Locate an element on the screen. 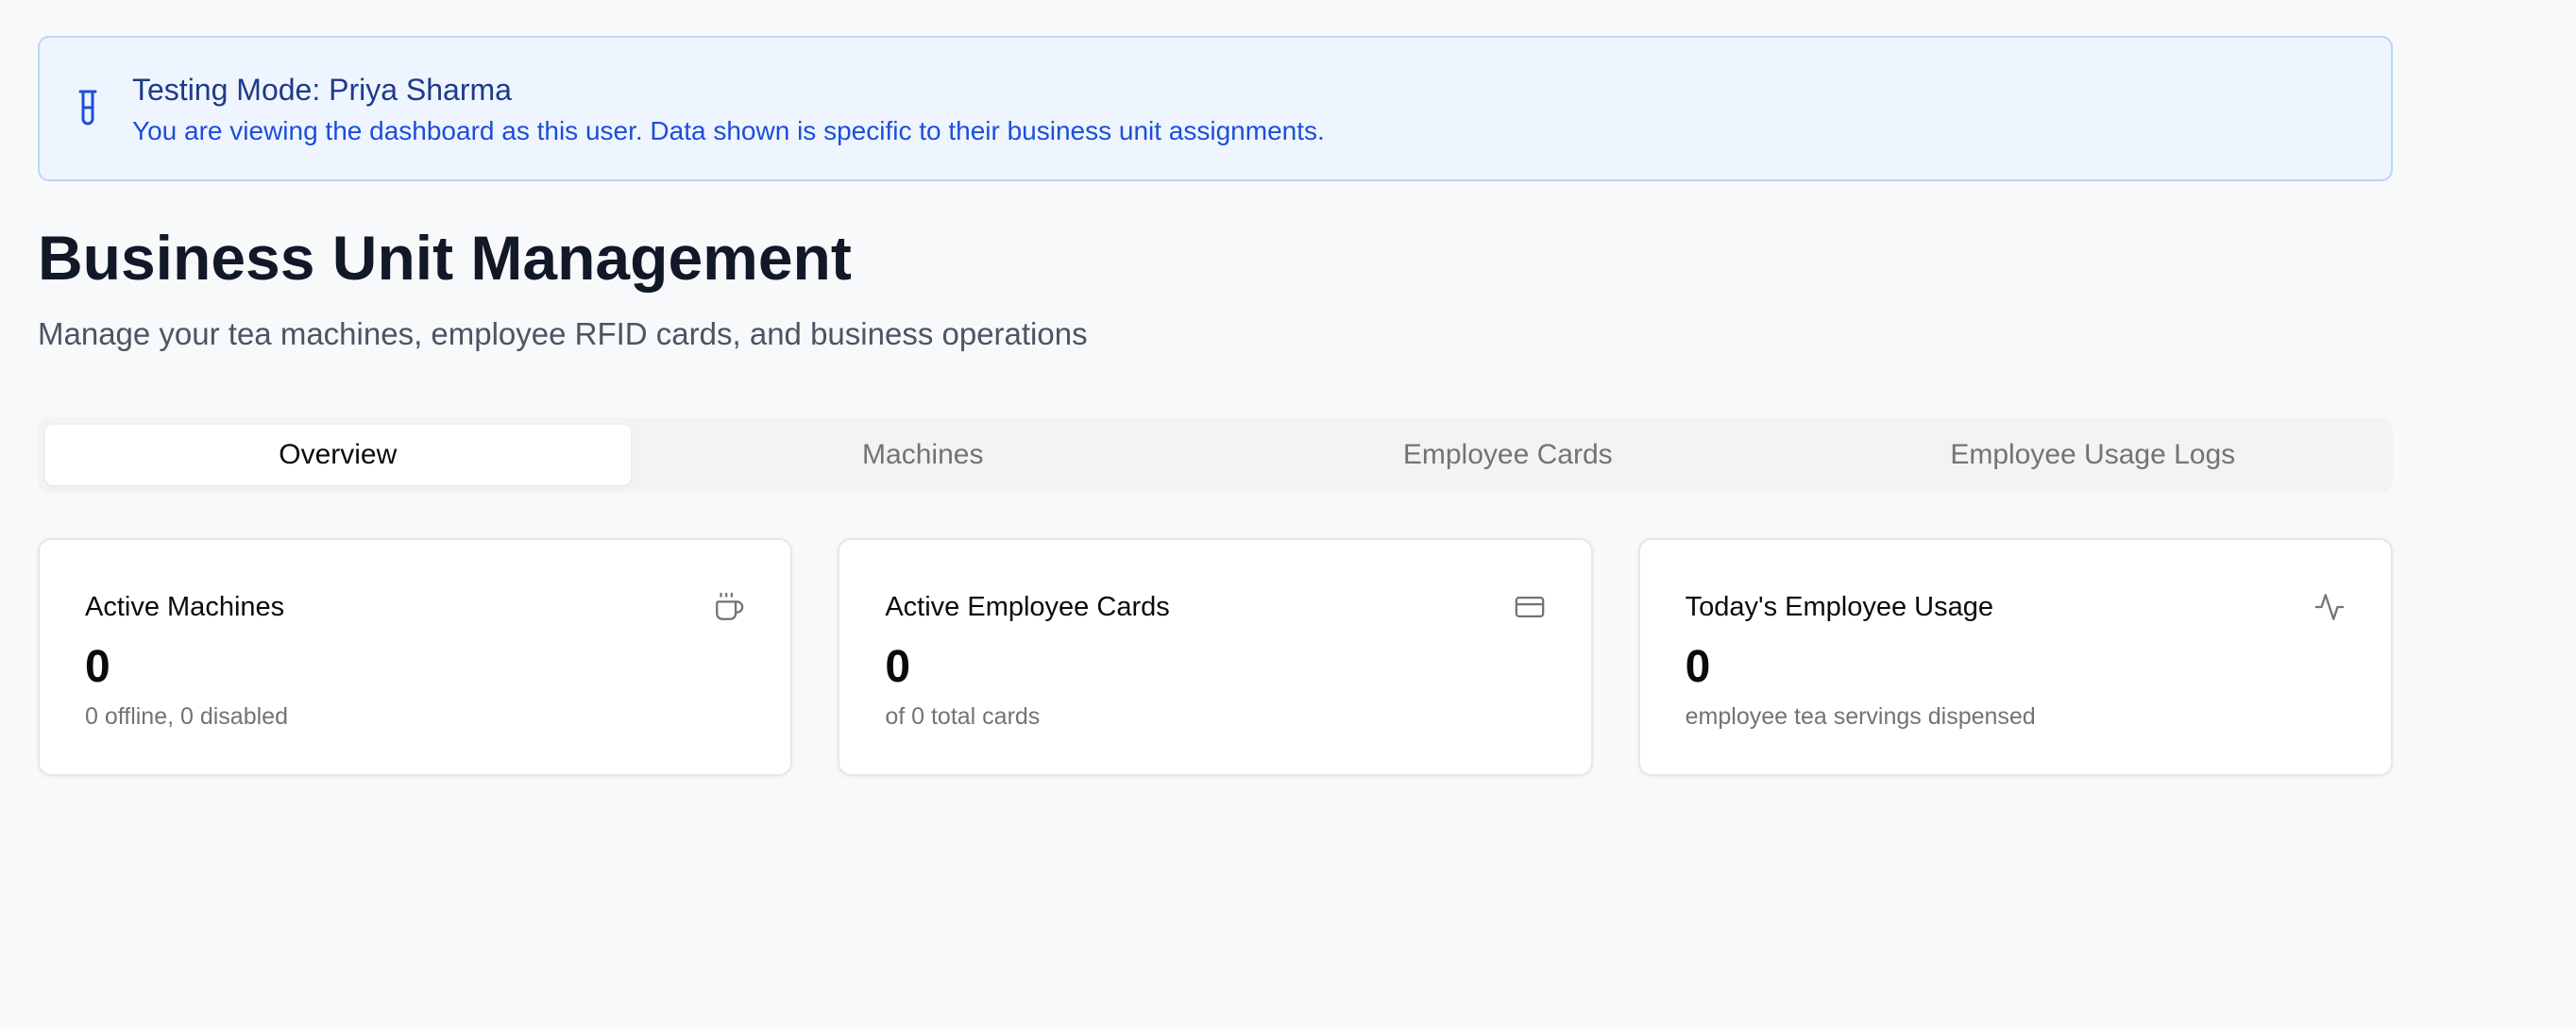  coffee-cup-icon is located at coordinates (730, 606).